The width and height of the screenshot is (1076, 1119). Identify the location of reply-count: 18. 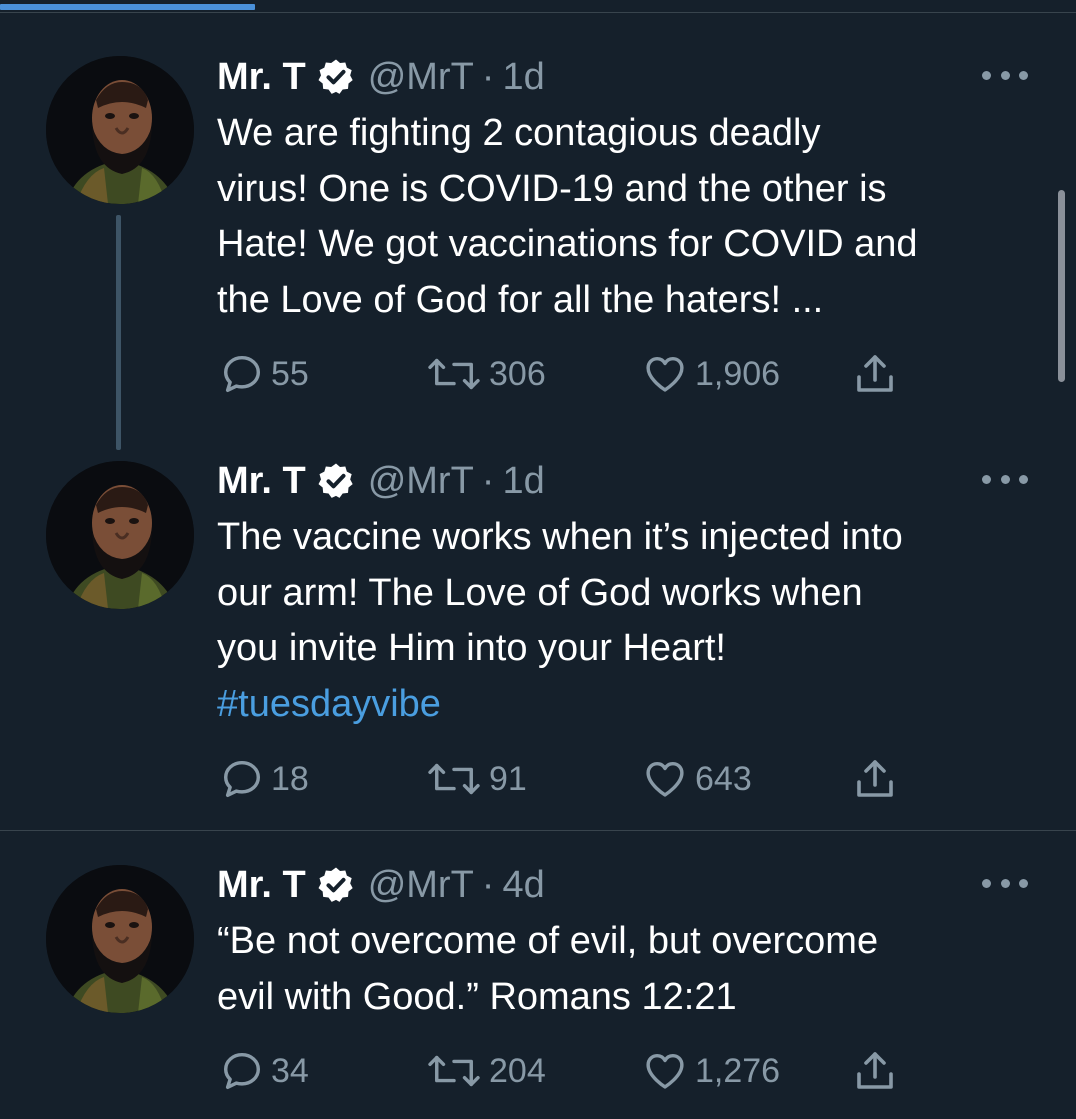
(290, 778).